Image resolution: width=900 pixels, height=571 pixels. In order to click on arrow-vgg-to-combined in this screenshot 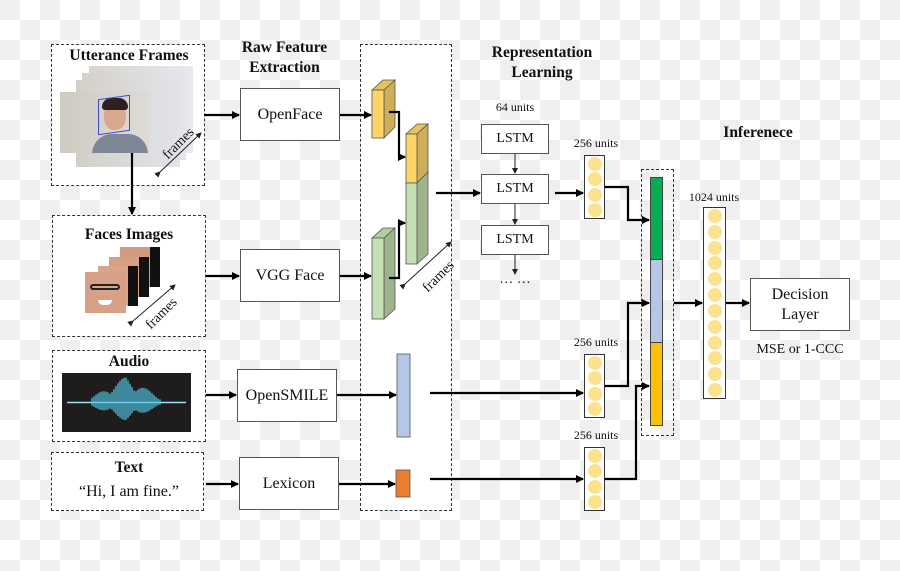, I will do `click(397, 249)`.